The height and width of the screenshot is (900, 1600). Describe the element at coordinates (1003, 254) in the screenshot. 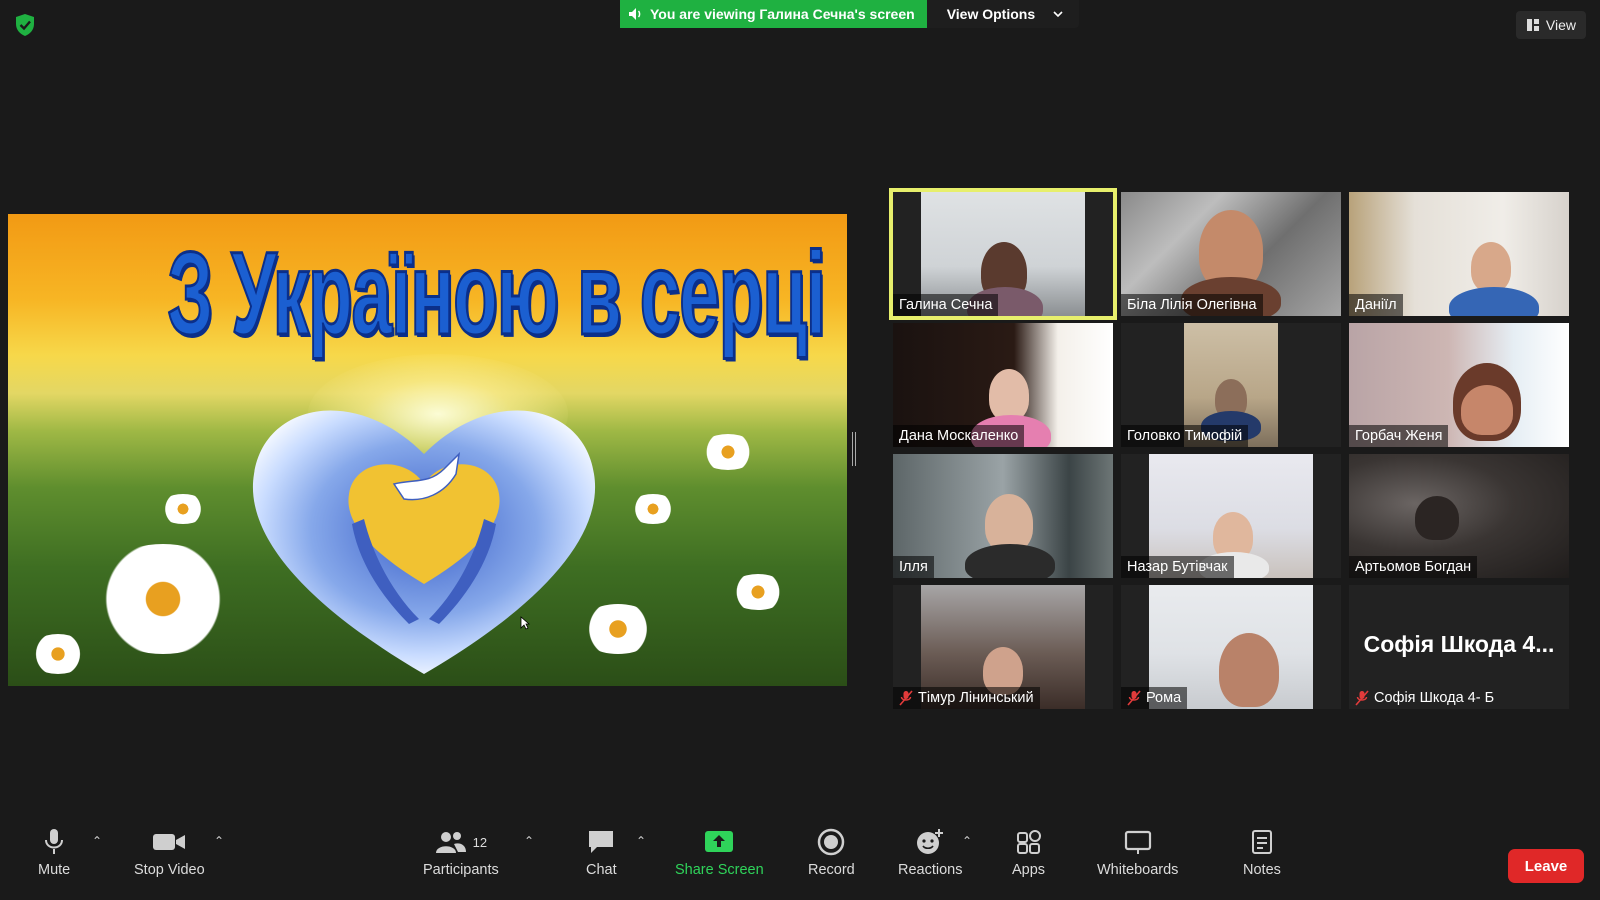

I see `participant-tile: Галина Сечна` at that location.